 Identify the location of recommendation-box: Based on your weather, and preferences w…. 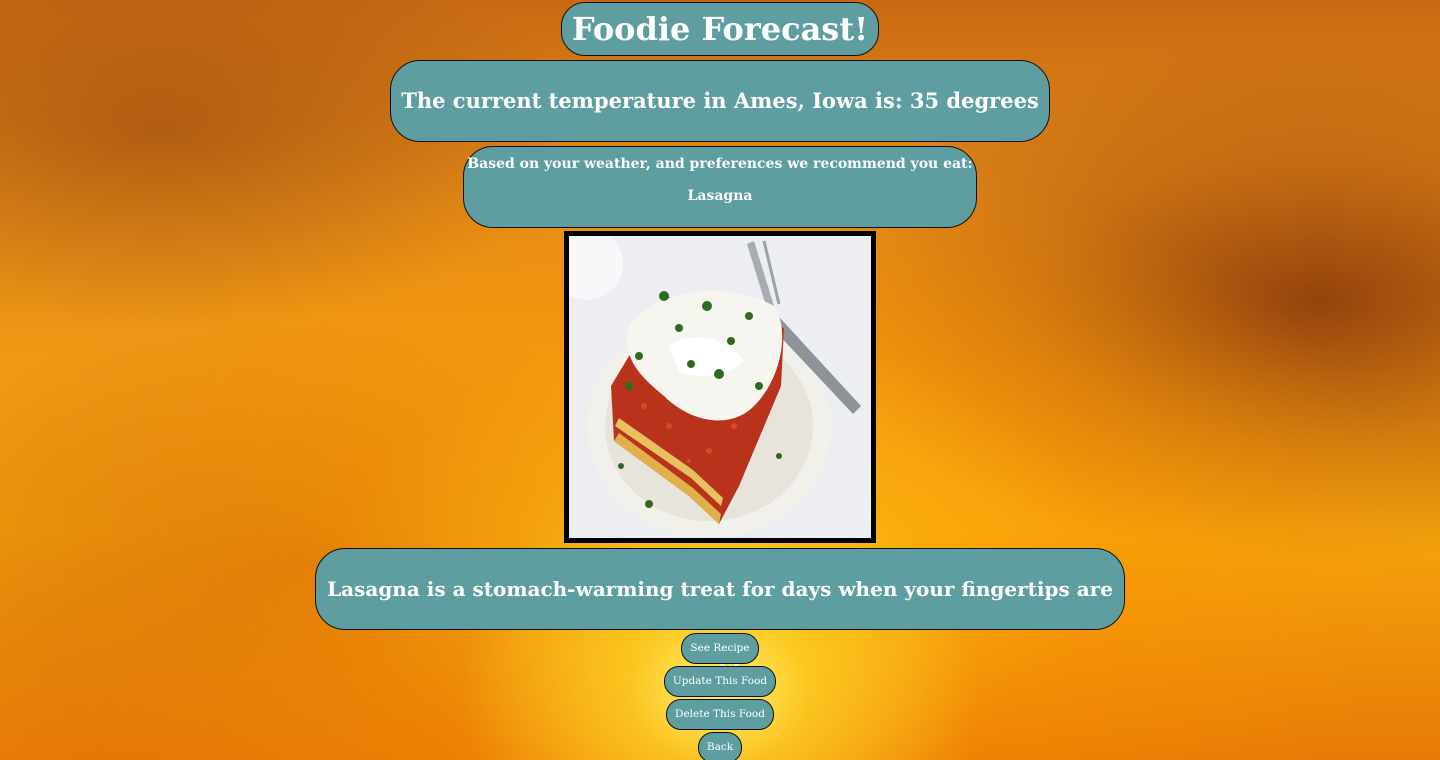
(720, 187).